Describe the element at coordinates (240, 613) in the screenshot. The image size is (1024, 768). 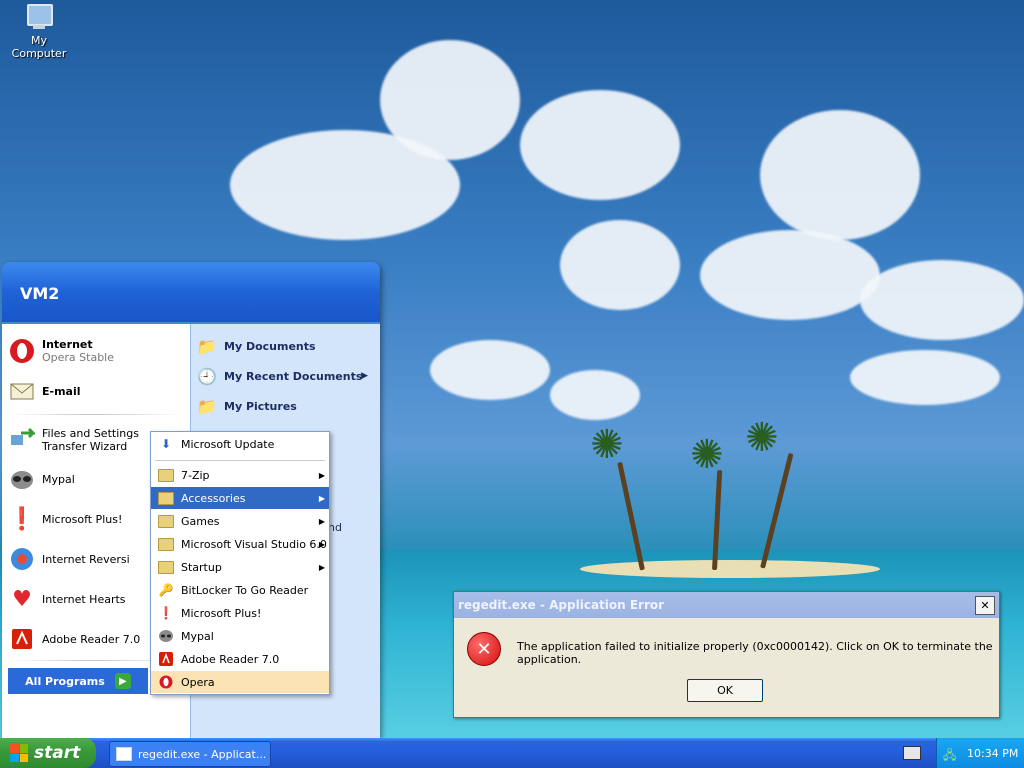
I see `submenu-item-microsoft-plus: ❗ Microsoft Plus!` at that location.